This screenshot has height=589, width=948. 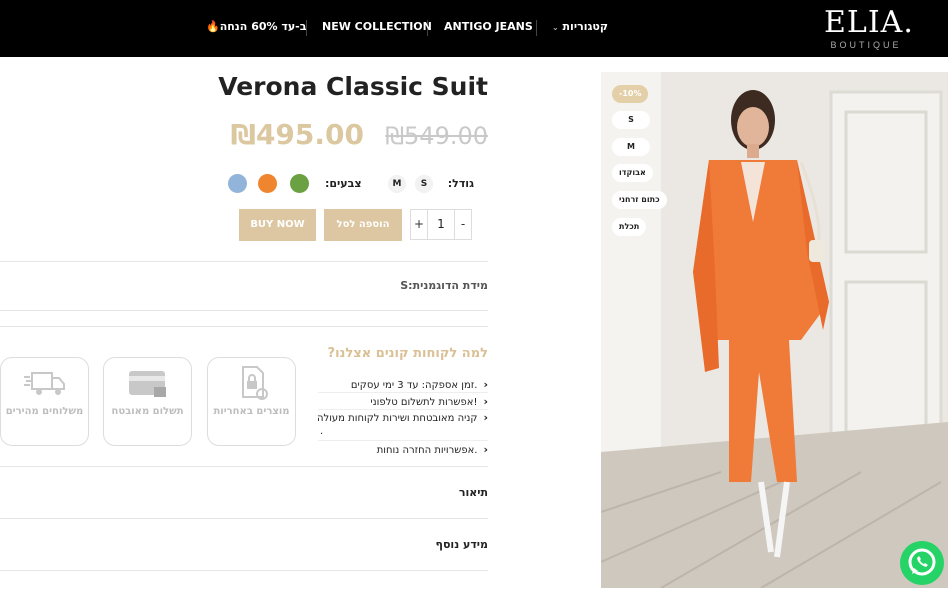 What do you see at coordinates (536, 28) in the screenshot?
I see `nav-divider` at bounding box center [536, 28].